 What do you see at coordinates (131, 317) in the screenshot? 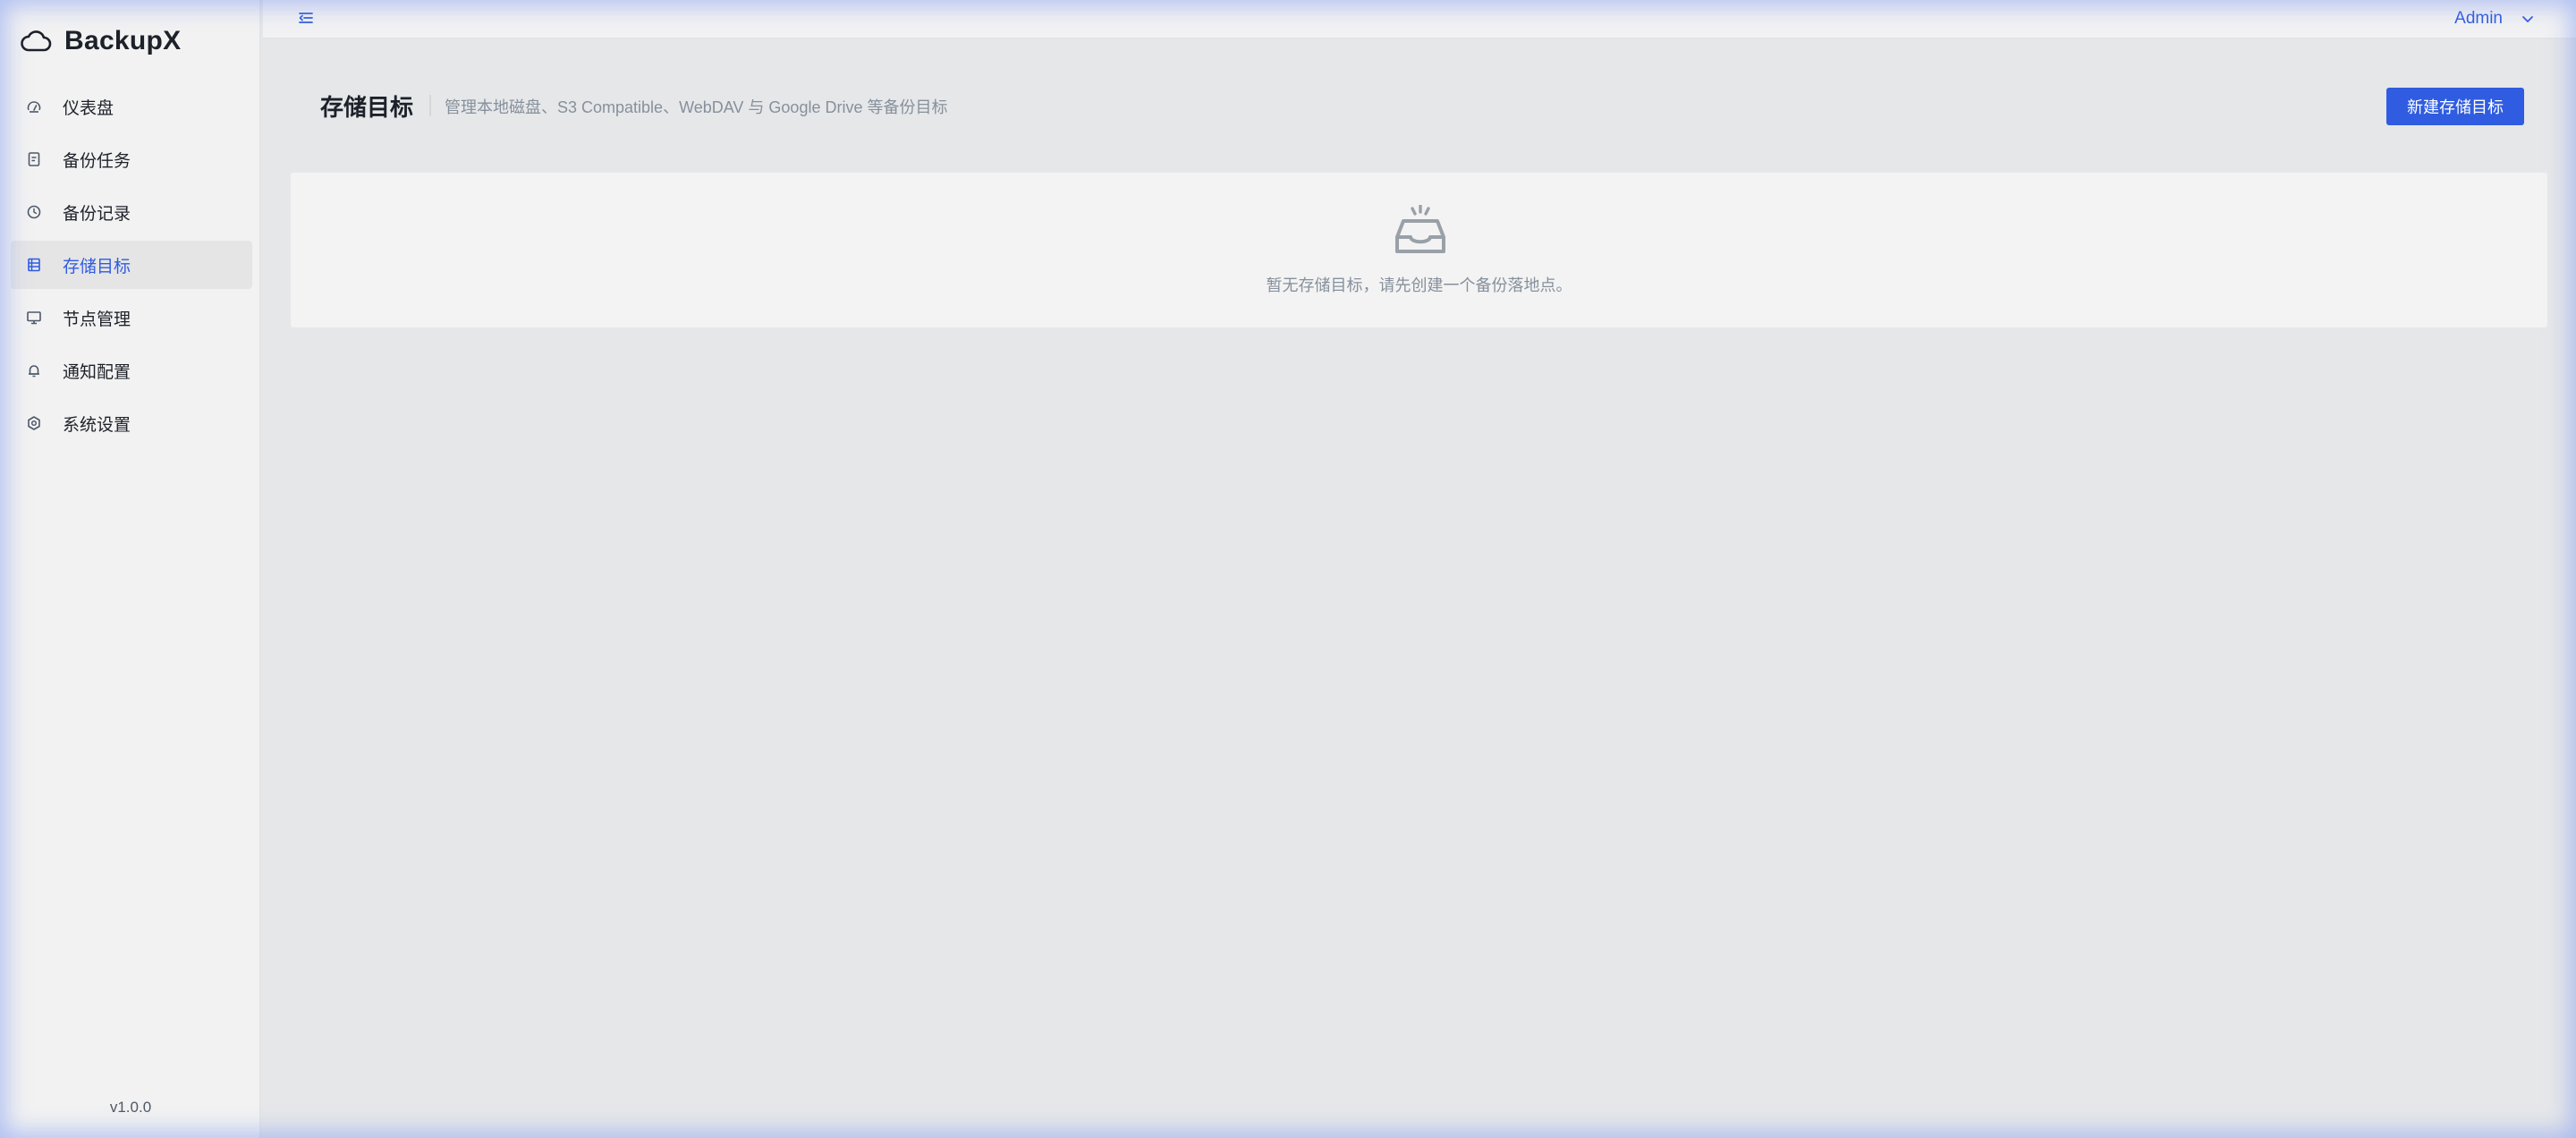
I see `sidebar-item-node-management: 节点管理` at bounding box center [131, 317].